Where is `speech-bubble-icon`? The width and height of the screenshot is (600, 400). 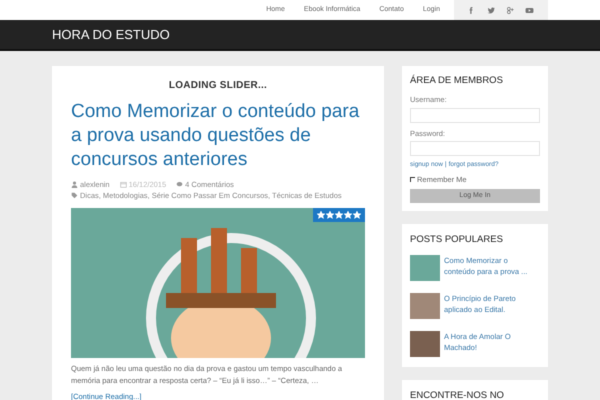 speech-bubble-icon is located at coordinates (180, 184).